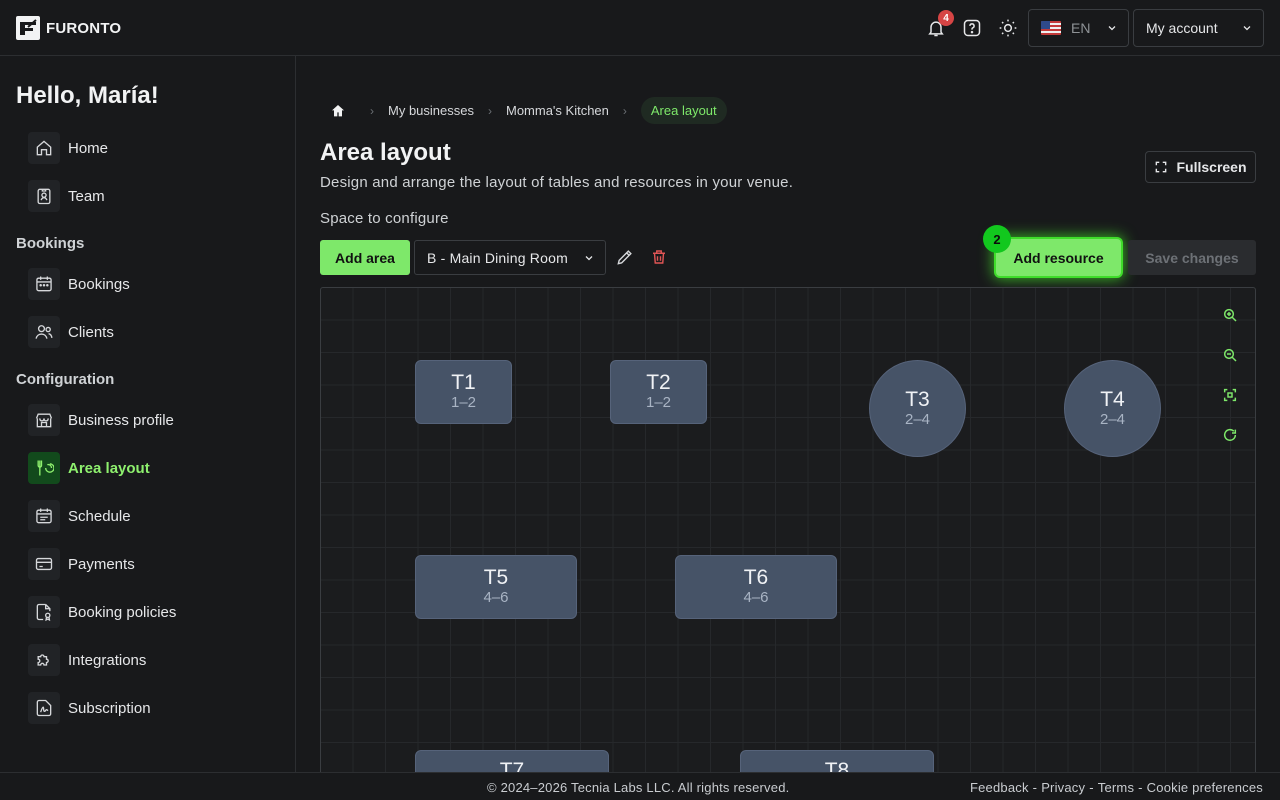 Image resolution: width=1280 pixels, height=800 pixels. What do you see at coordinates (1112, 399) in the screenshot?
I see `table-name: T4` at bounding box center [1112, 399].